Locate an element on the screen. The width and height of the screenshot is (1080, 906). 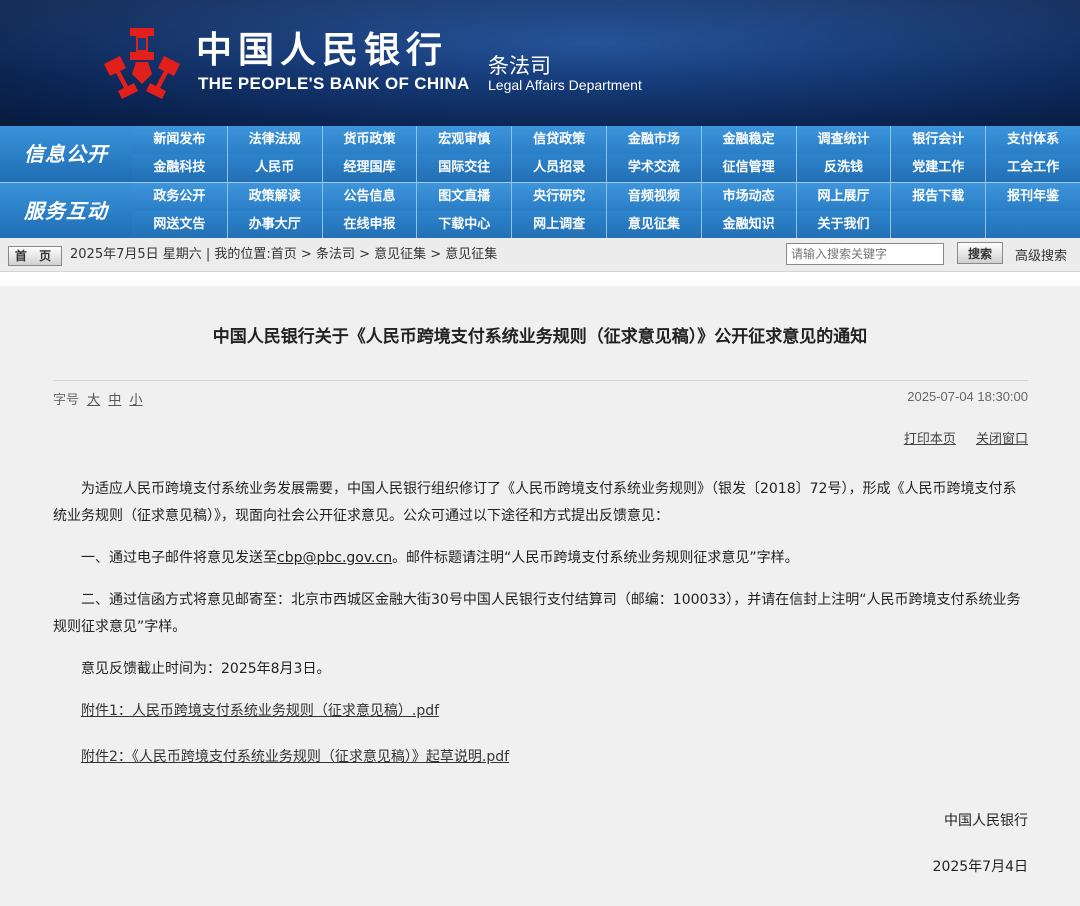
nav-item-market-news: 市场动态 is located at coordinates (748, 197).